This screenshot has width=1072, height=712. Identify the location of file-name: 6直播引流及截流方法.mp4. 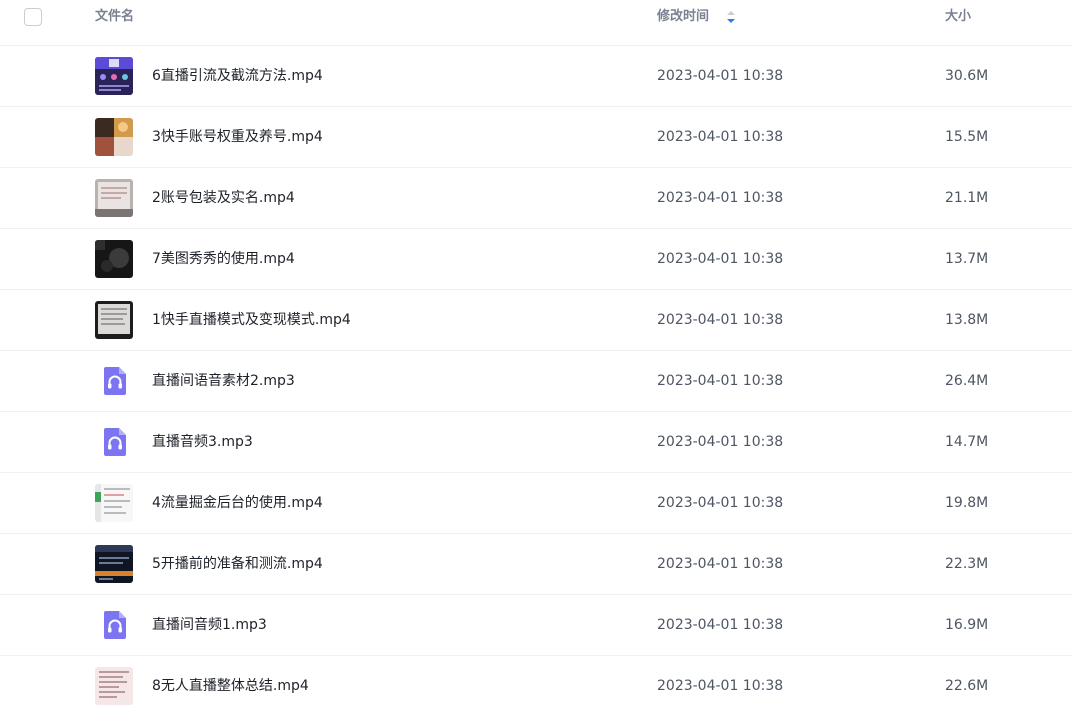
(237, 76).